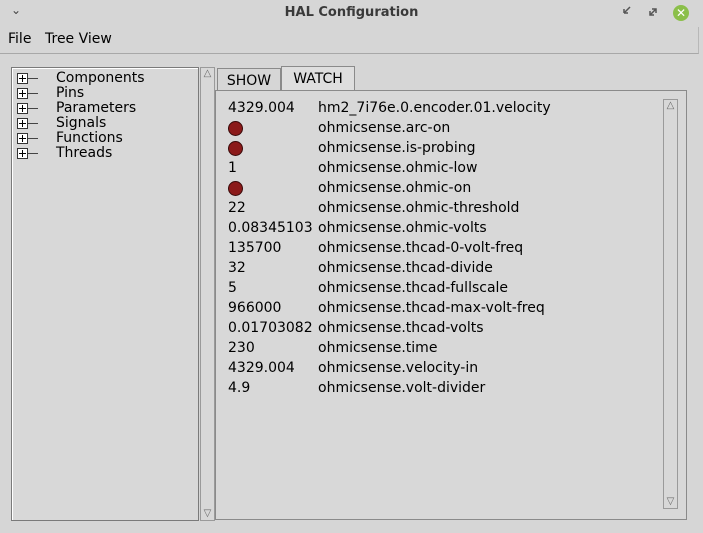 The width and height of the screenshot is (703, 533). What do you see at coordinates (237, 208) in the screenshot?
I see `watch-value: 22` at bounding box center [237, 208].